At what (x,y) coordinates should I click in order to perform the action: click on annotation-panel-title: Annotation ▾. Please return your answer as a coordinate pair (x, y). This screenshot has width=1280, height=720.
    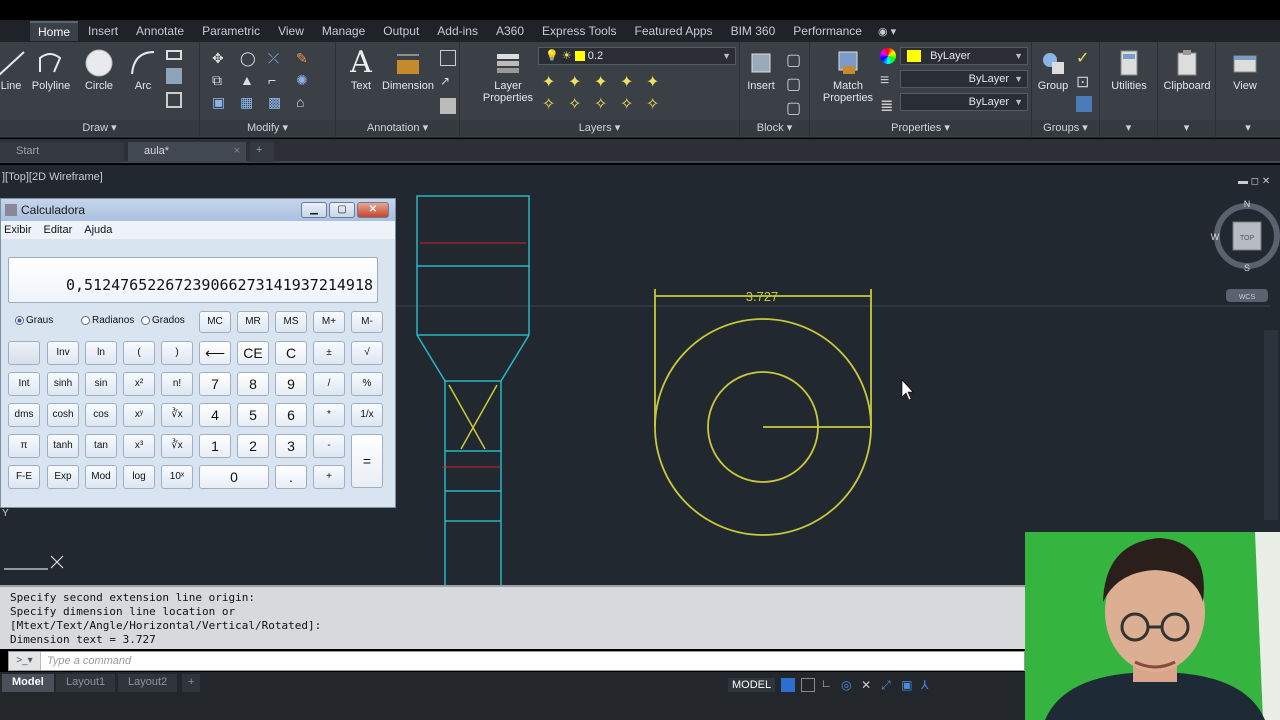
    Looking at the image, I should click on (397, 128).